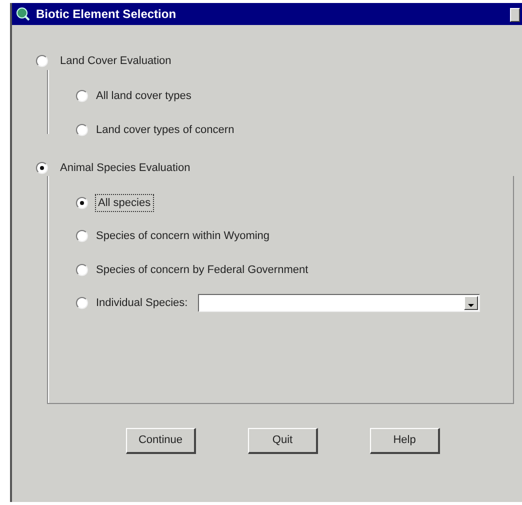 The height and width of the screenshot is (505, 522). What do you see at coordinates (106, 14) in the screenshot?
I see `window-title: Biotic Element Selection` at bounding box center [106, 14].